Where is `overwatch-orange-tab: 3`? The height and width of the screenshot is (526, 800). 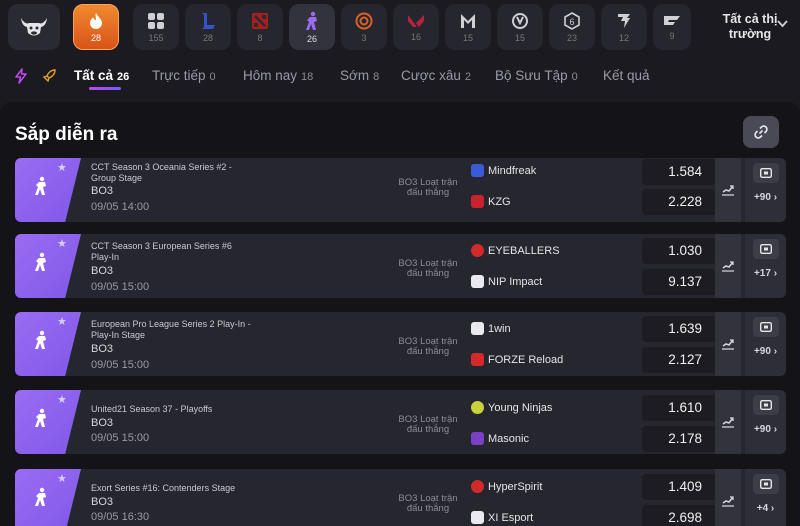
overwatch-orange-tab: 3 is located at coordinates (364, 27).